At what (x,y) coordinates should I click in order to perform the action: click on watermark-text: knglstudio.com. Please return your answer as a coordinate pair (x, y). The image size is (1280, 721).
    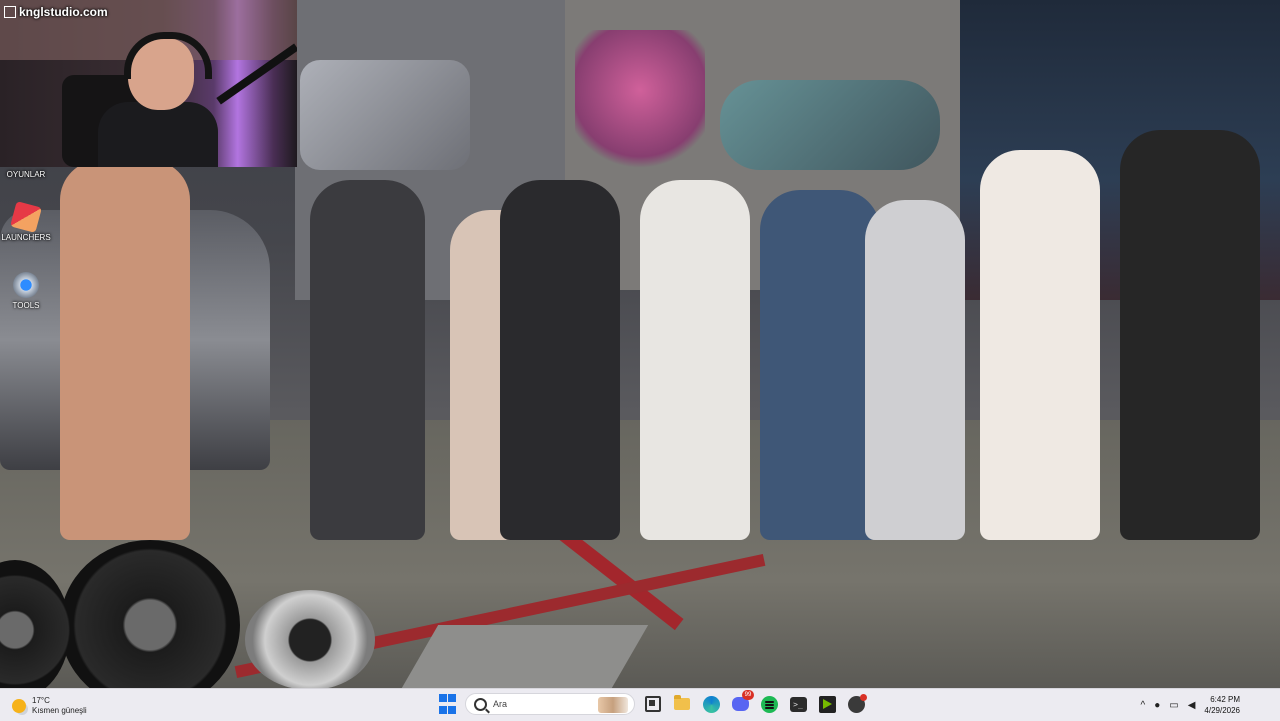
    Looking at the image, I should click on (63, 12).